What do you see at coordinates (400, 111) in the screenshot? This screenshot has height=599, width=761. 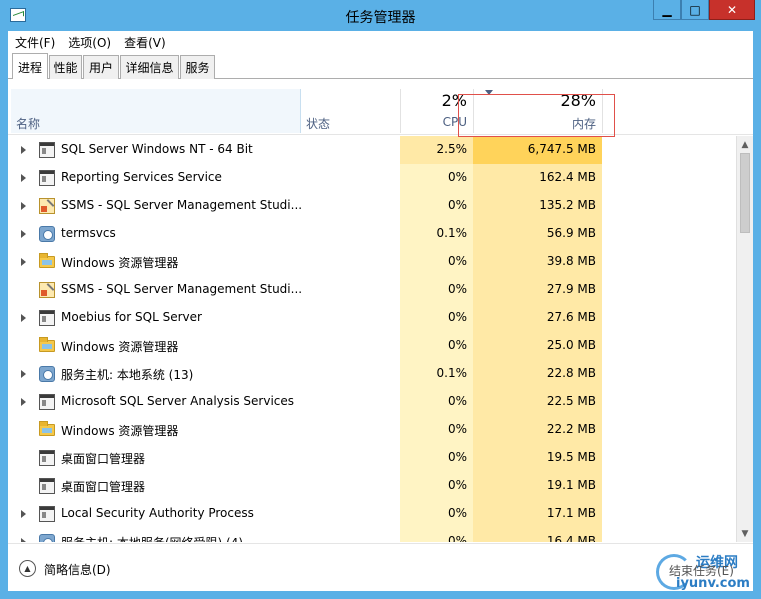 I see `column-divider` at bounding box center [400, 111].